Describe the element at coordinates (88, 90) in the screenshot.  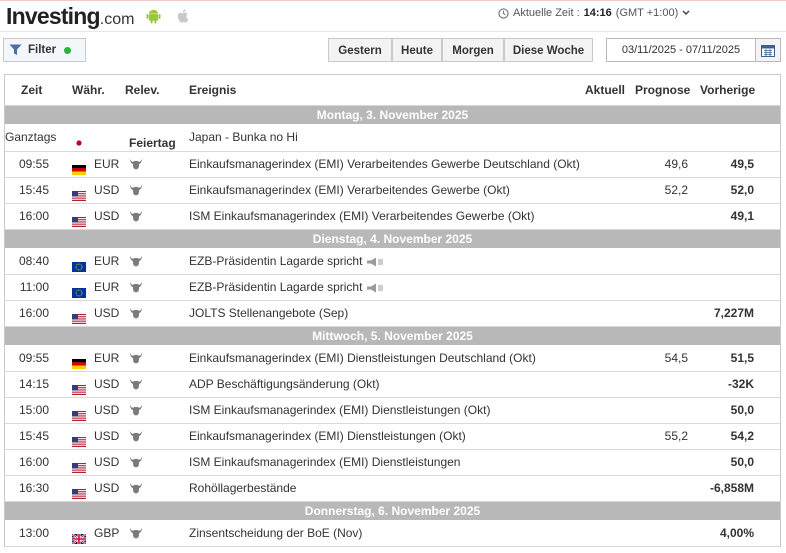
I see `col-currency: Währ.` at that location.